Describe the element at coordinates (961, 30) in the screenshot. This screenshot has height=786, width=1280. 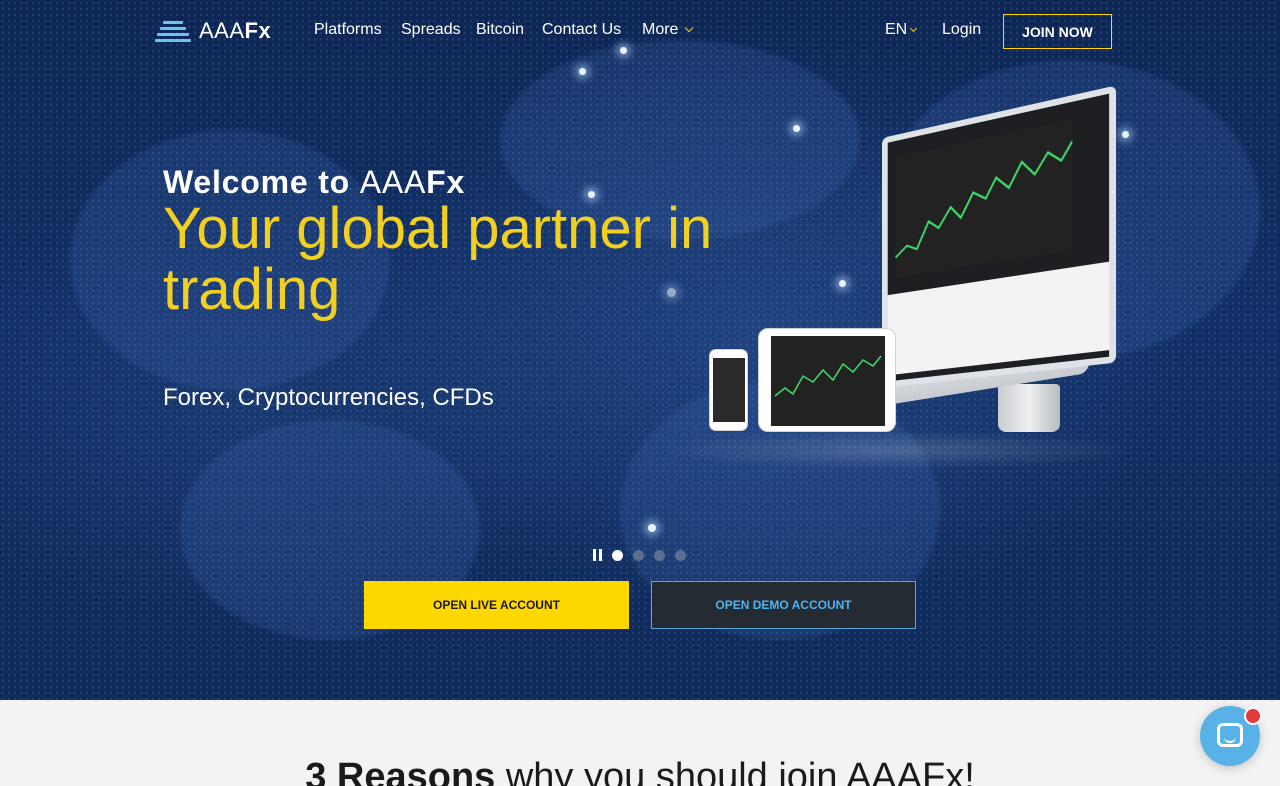
I see `login-link: Login` at that location.